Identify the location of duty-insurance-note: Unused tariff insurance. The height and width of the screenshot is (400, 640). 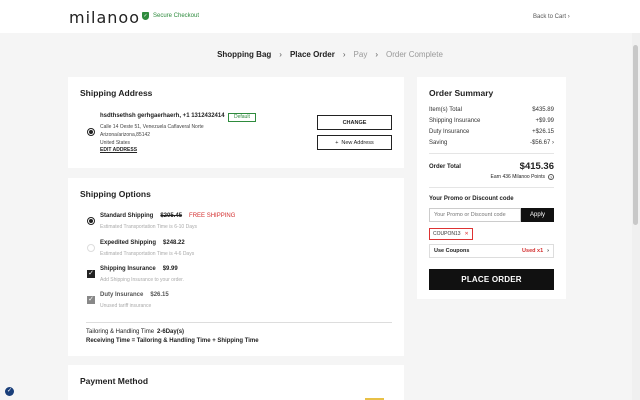
(126, 306).